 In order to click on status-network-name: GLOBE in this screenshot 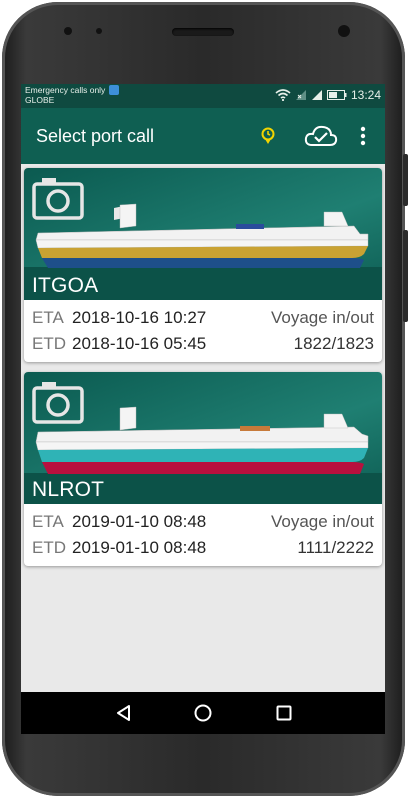, I will do `click(40, 100)`.